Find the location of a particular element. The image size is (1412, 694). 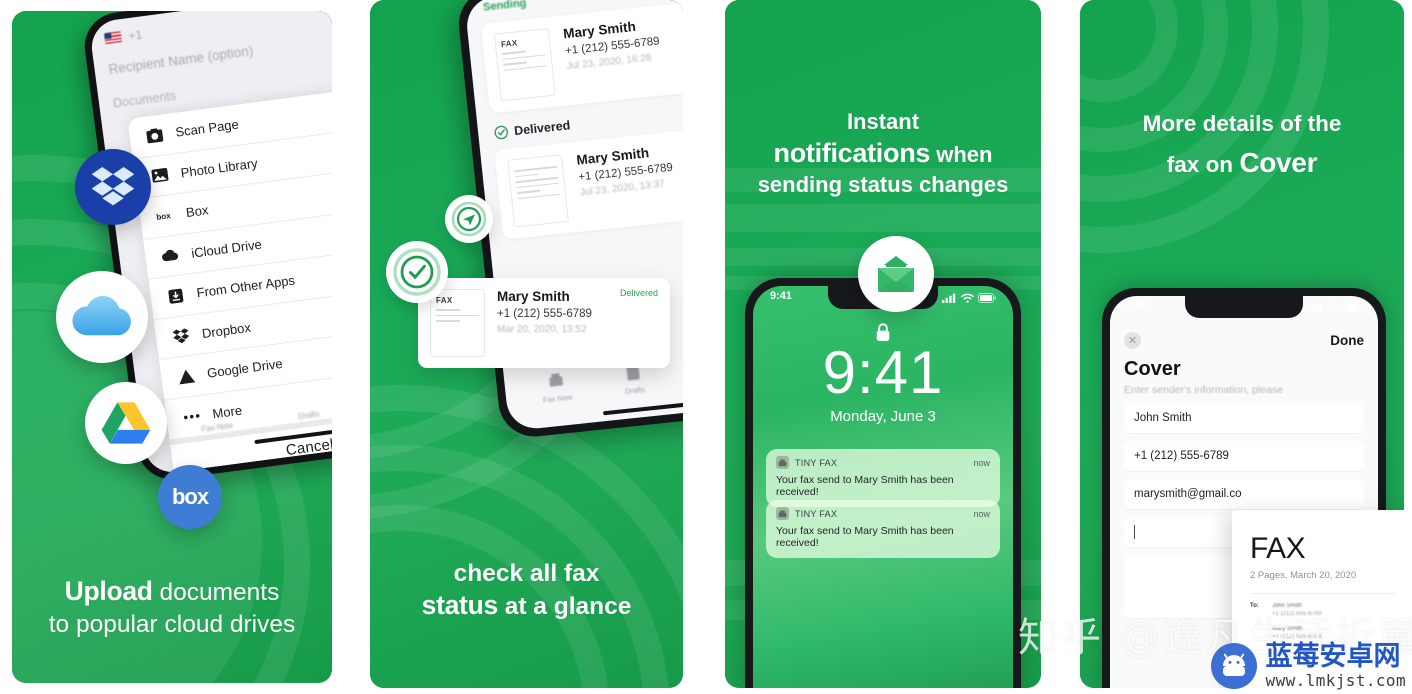

from-name: Mary Smith is located at coordinates (1287, 629).